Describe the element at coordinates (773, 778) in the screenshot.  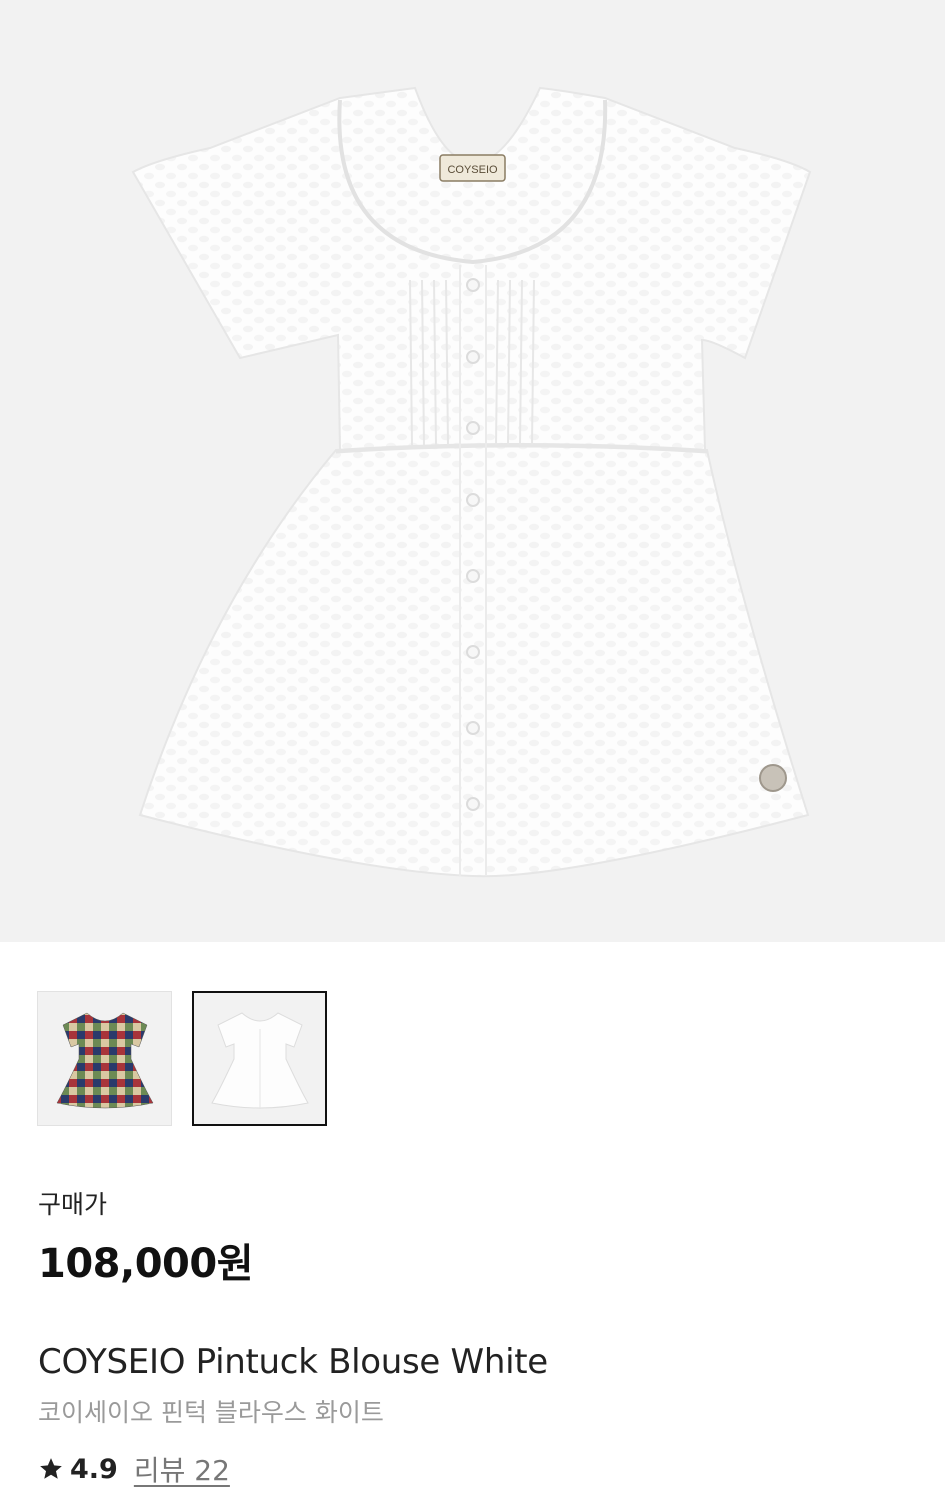
I see `logo-badge` at that location.